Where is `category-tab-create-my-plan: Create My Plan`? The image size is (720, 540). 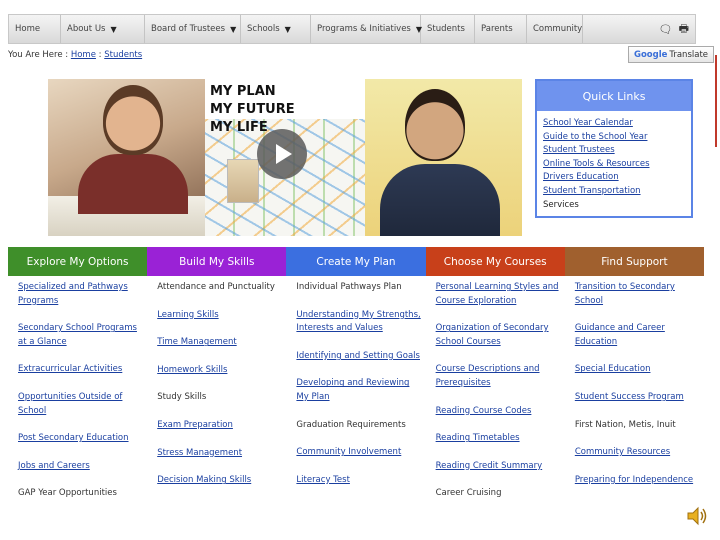 category-tab-create-my-plan: Create My Plan is located at coordinates (356, 261).